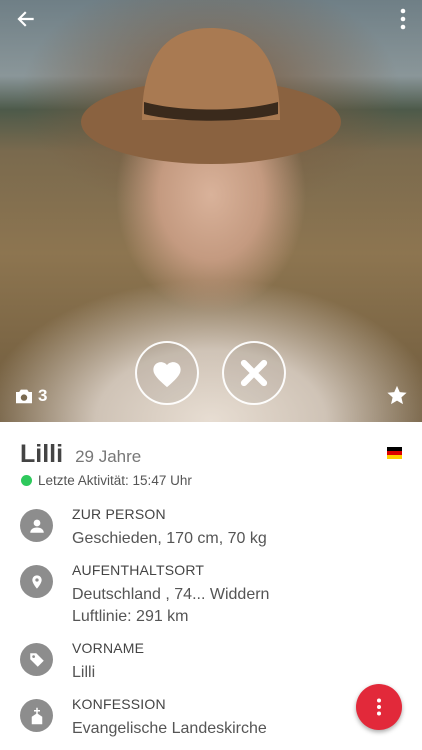  I want to click on heart-icon, so click(167, 375).